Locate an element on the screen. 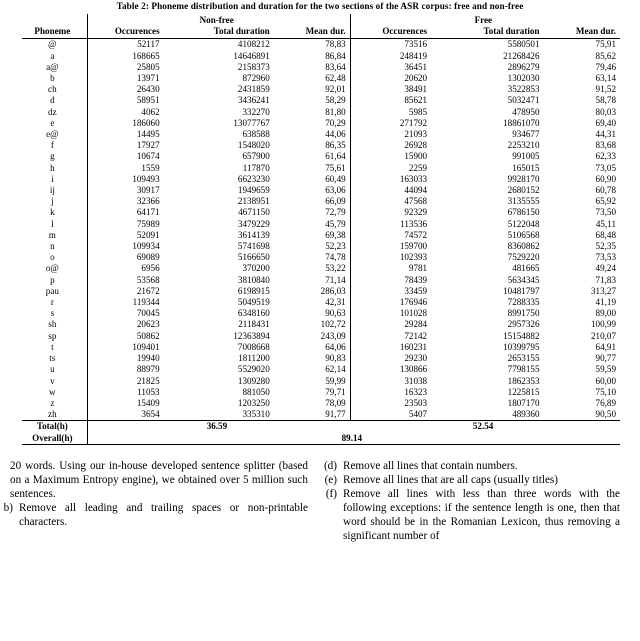  cell-phoneme: sp is located at coordinates (55, 336).